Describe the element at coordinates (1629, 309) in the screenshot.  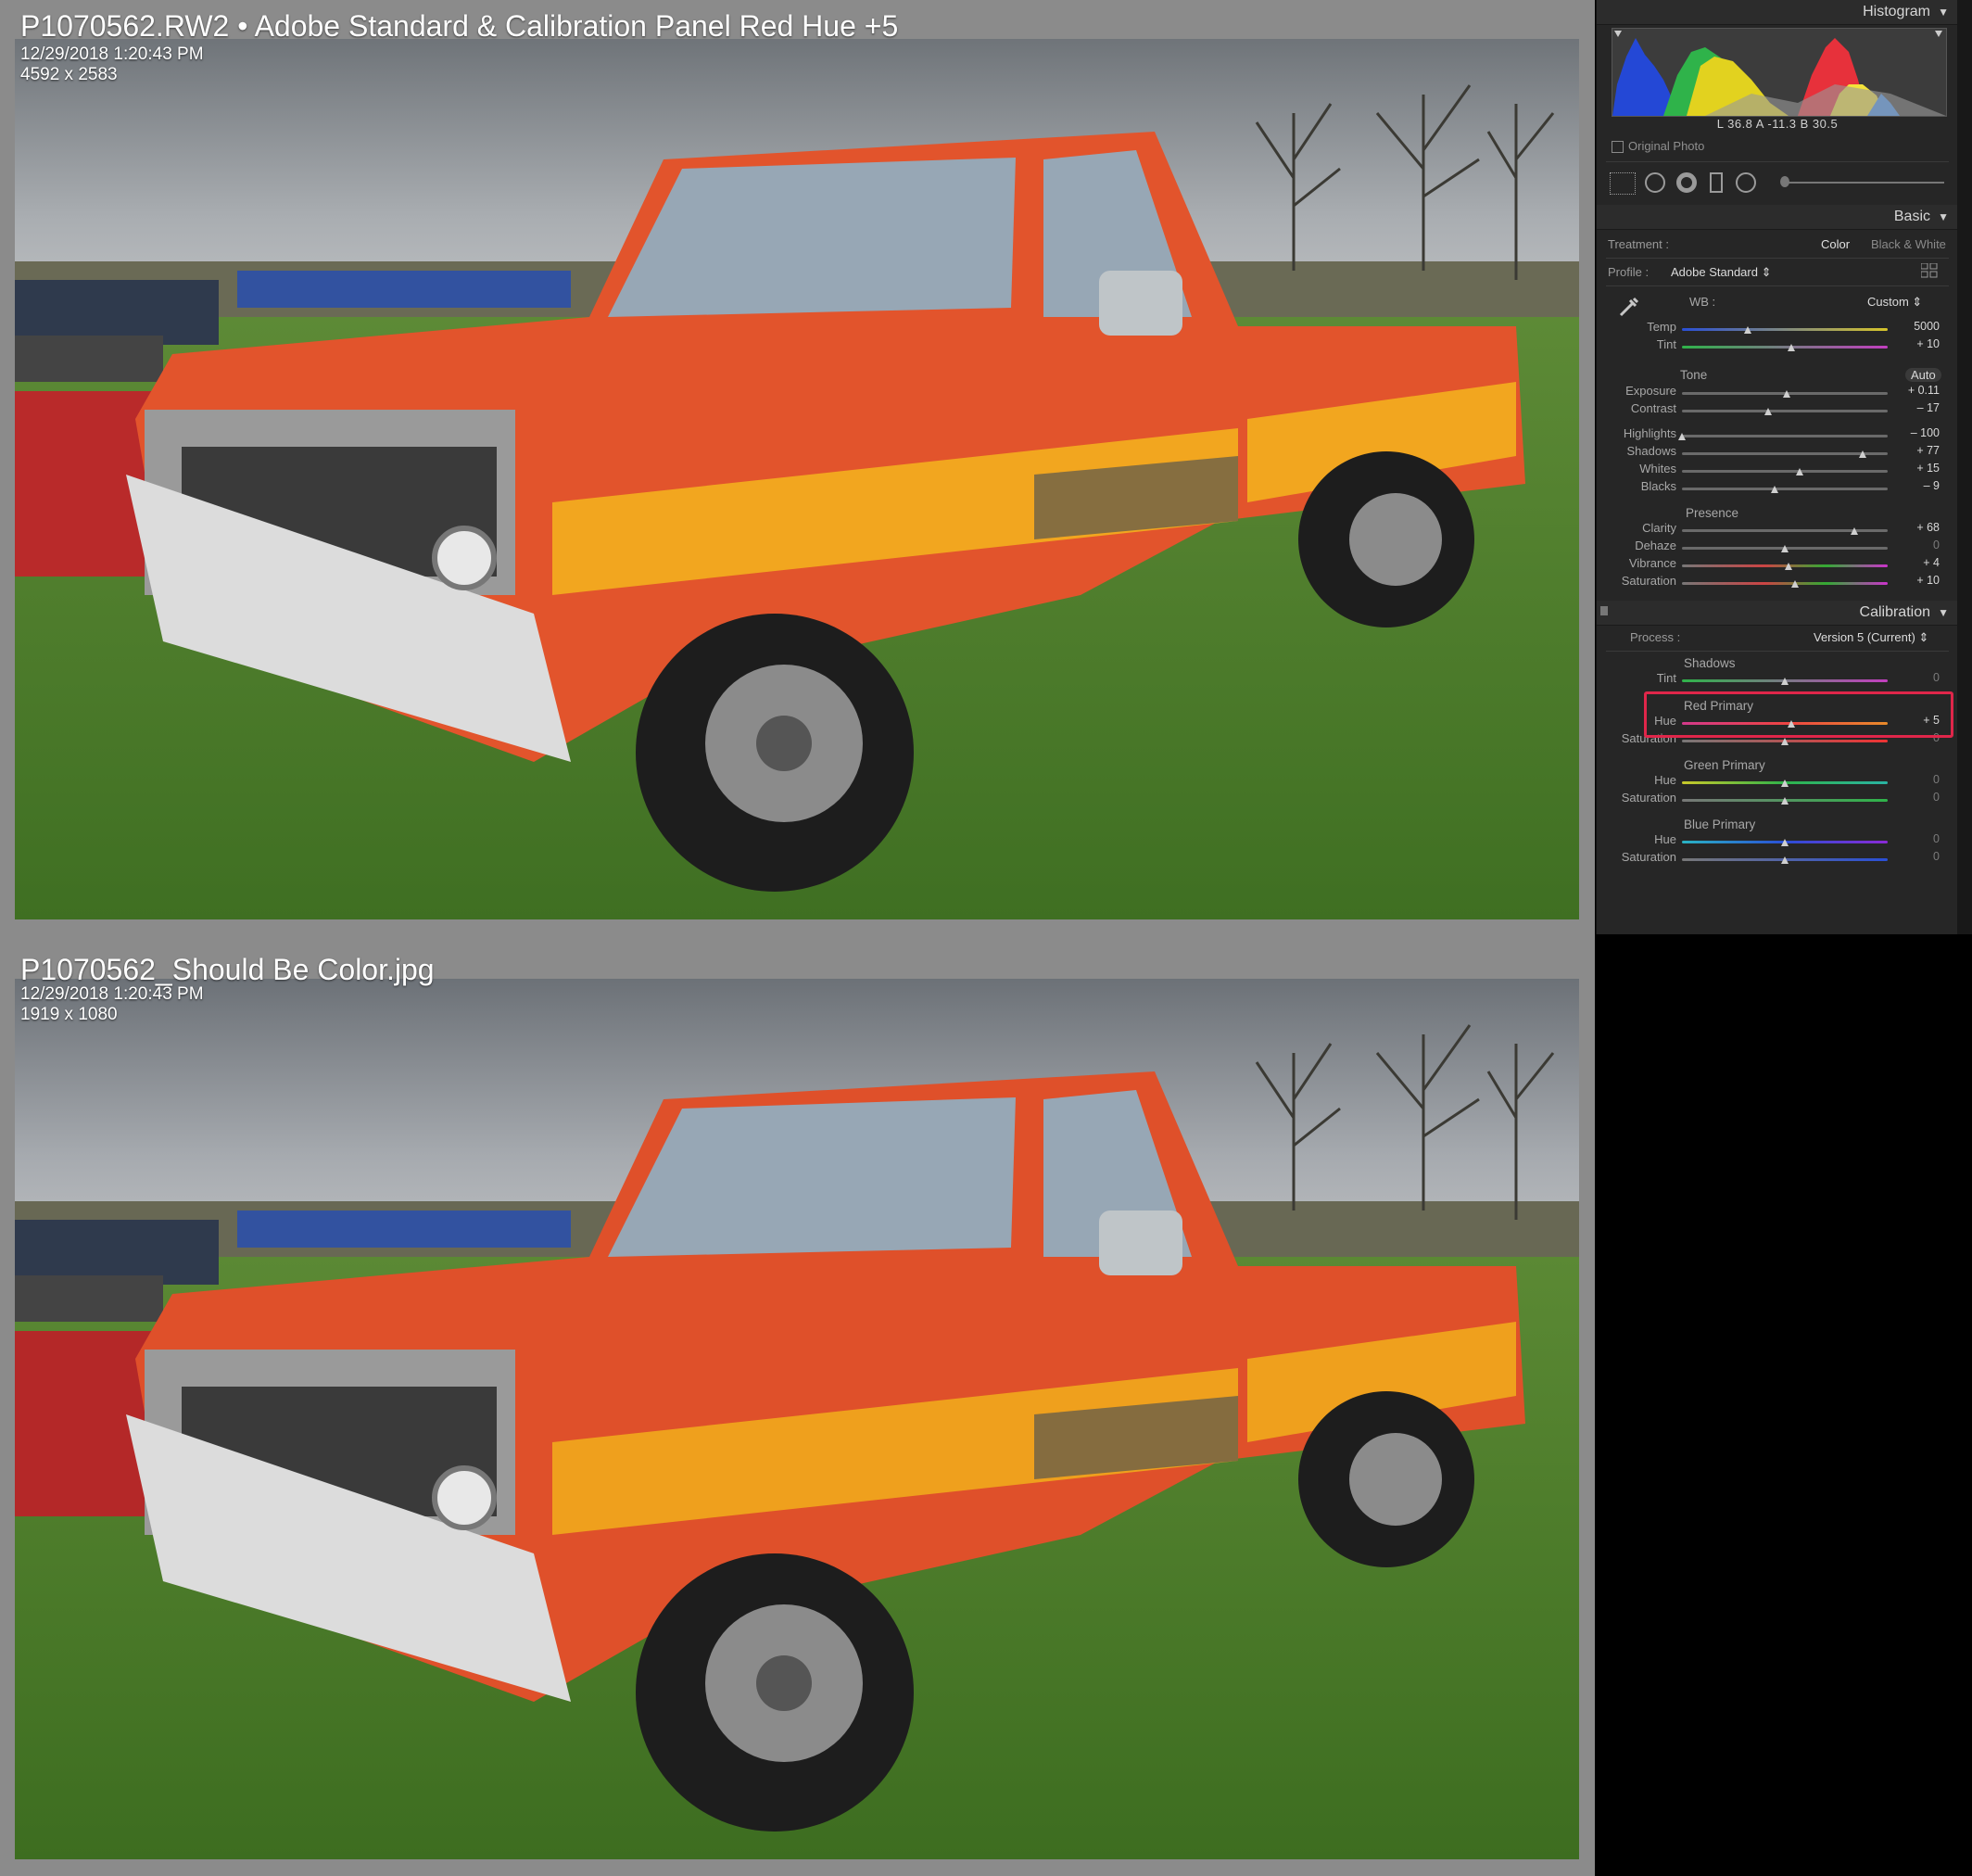
I see `white-balance-eyedropper-icon` at that location.